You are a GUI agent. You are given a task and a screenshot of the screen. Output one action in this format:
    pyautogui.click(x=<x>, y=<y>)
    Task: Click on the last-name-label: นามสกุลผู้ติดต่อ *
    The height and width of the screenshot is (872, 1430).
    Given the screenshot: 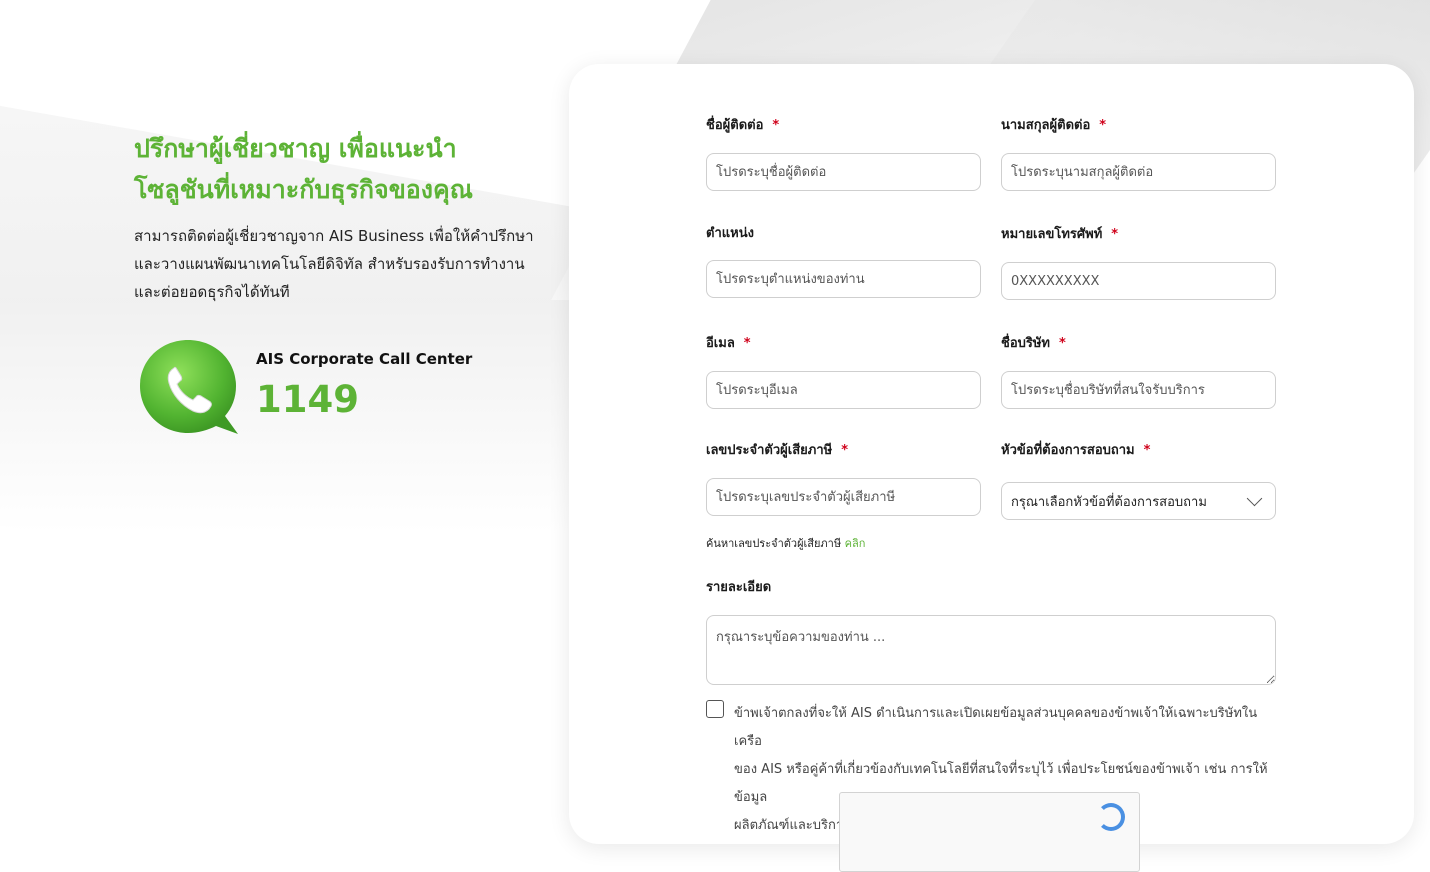 What is the action you would take?
    pyautogui.click(x=1054, y=125)
    